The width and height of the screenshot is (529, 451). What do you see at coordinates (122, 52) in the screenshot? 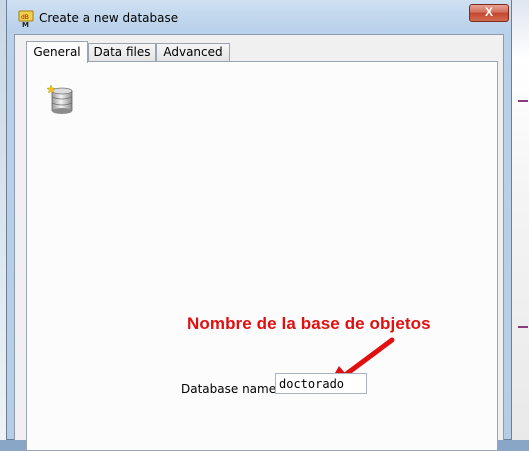
I see `tab-data-files: Data files` at bounding box center [122, 52].